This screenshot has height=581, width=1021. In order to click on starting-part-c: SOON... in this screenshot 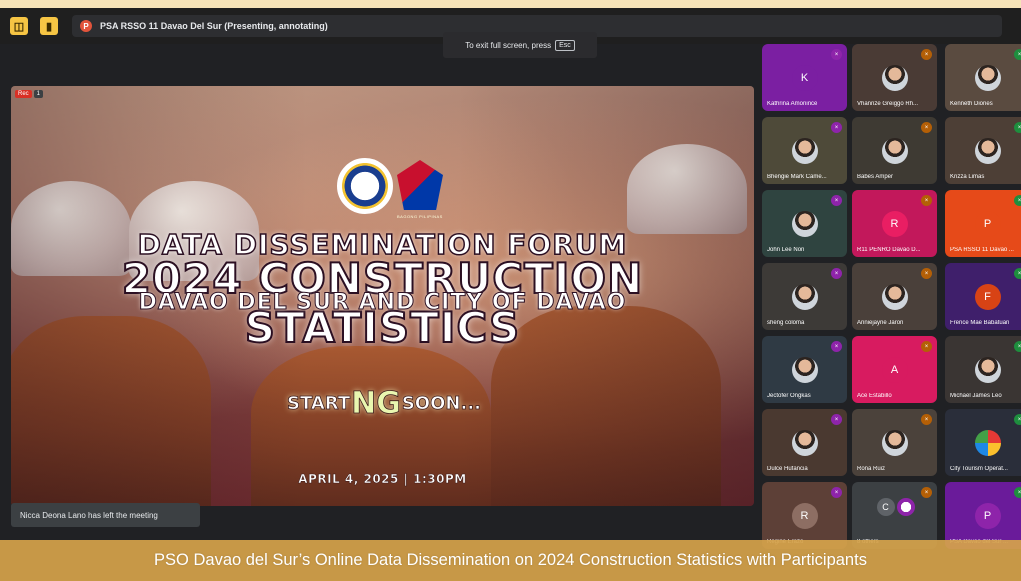, I will do `click(441, 404)`.